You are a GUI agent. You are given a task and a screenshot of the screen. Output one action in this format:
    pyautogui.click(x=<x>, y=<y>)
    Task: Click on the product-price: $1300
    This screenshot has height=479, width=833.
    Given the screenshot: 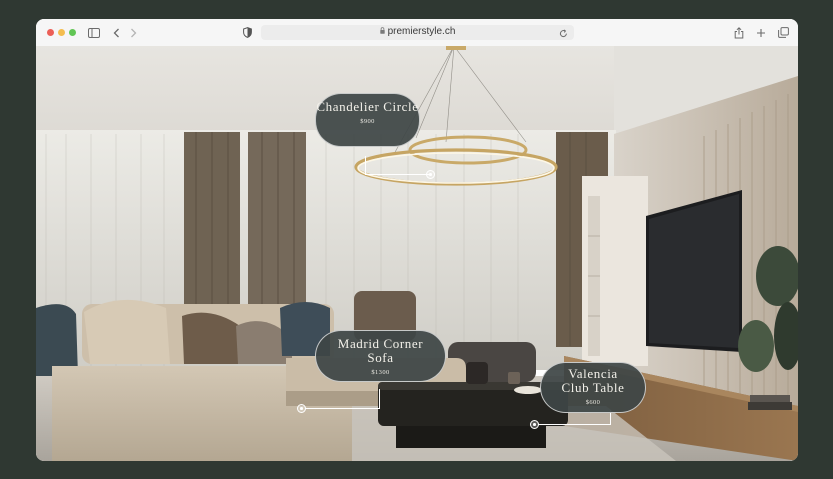 What is the action you would take?
    pyautogui.click(x=380, y=372)
    